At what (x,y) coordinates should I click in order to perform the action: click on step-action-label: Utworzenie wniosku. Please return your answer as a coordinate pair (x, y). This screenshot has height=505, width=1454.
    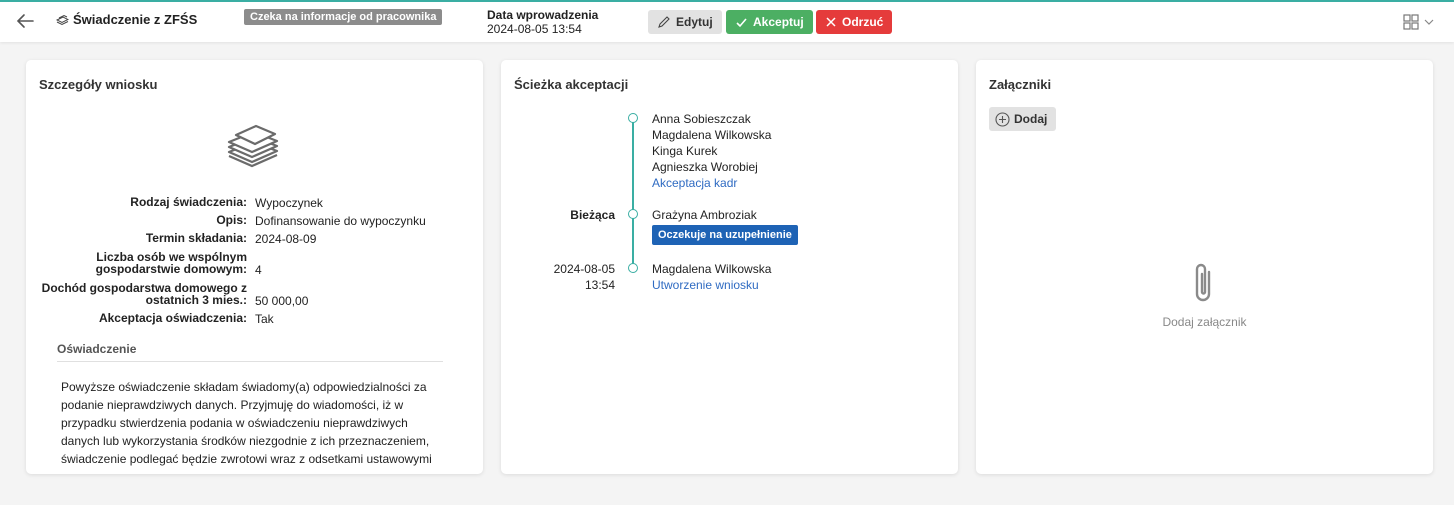
    Looking at the image, I should click on (705, 285).